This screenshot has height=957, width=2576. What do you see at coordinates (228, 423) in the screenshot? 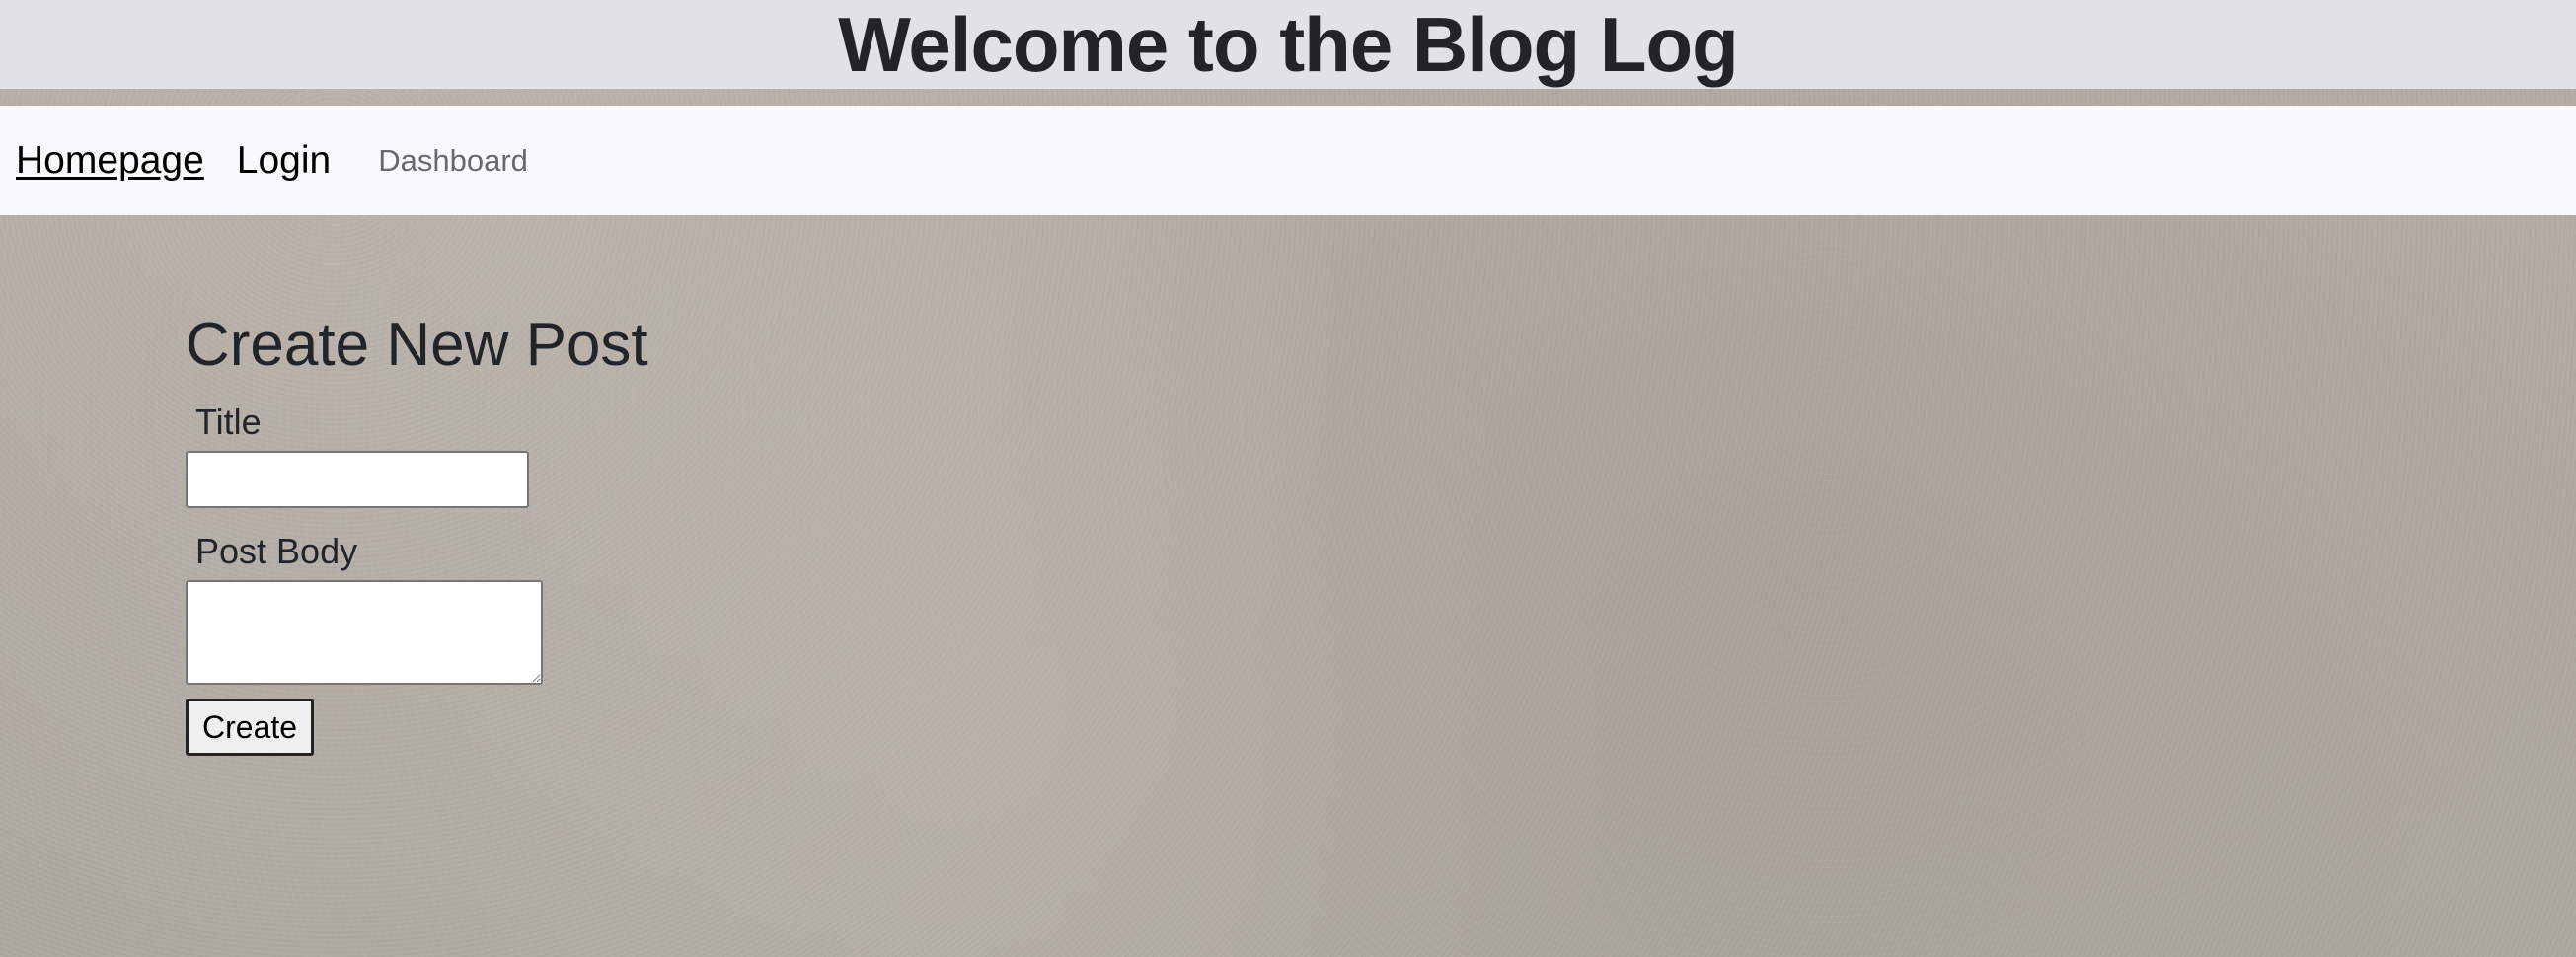
I see `title-label: Title` at bounding box center [228, 423].